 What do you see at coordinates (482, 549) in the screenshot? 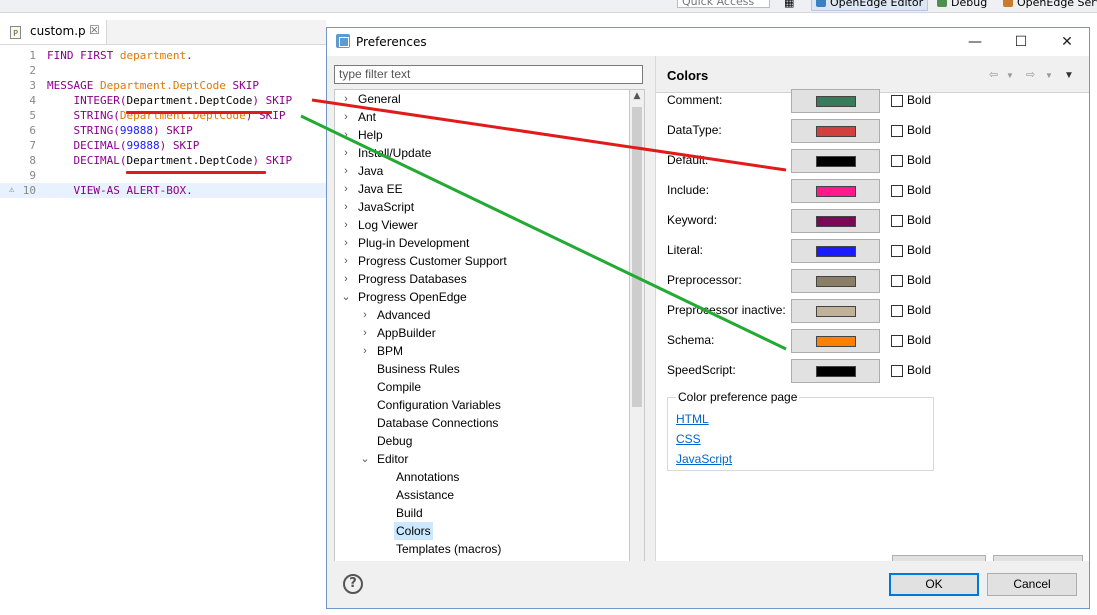
I see `tree-item: Templates (macros)` at bounding box center [482, 549].